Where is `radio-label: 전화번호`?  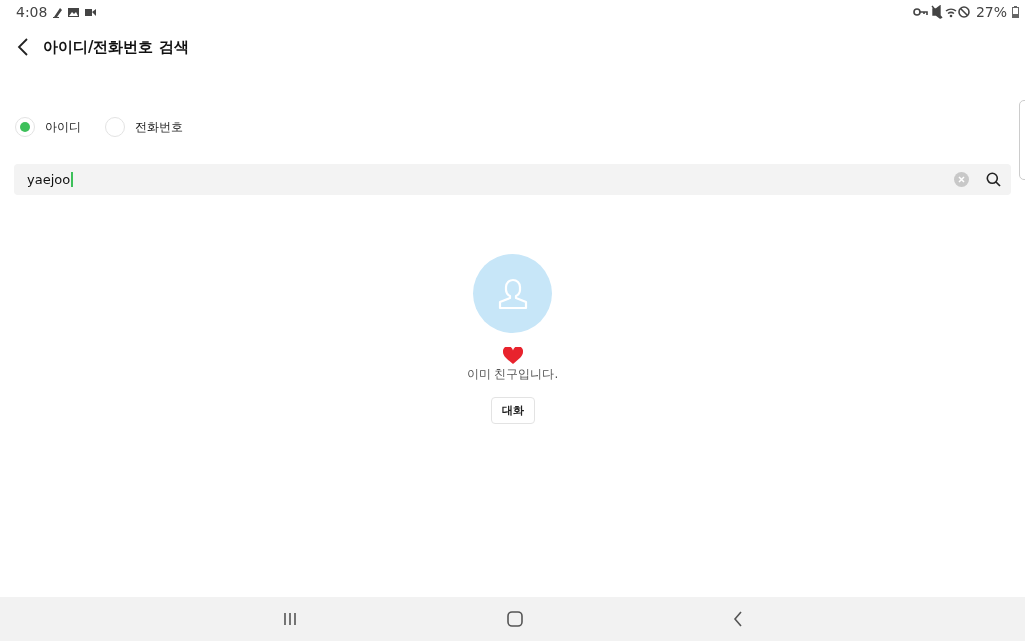
radio-label: 전화번호 is located at coordinates (159, 127).